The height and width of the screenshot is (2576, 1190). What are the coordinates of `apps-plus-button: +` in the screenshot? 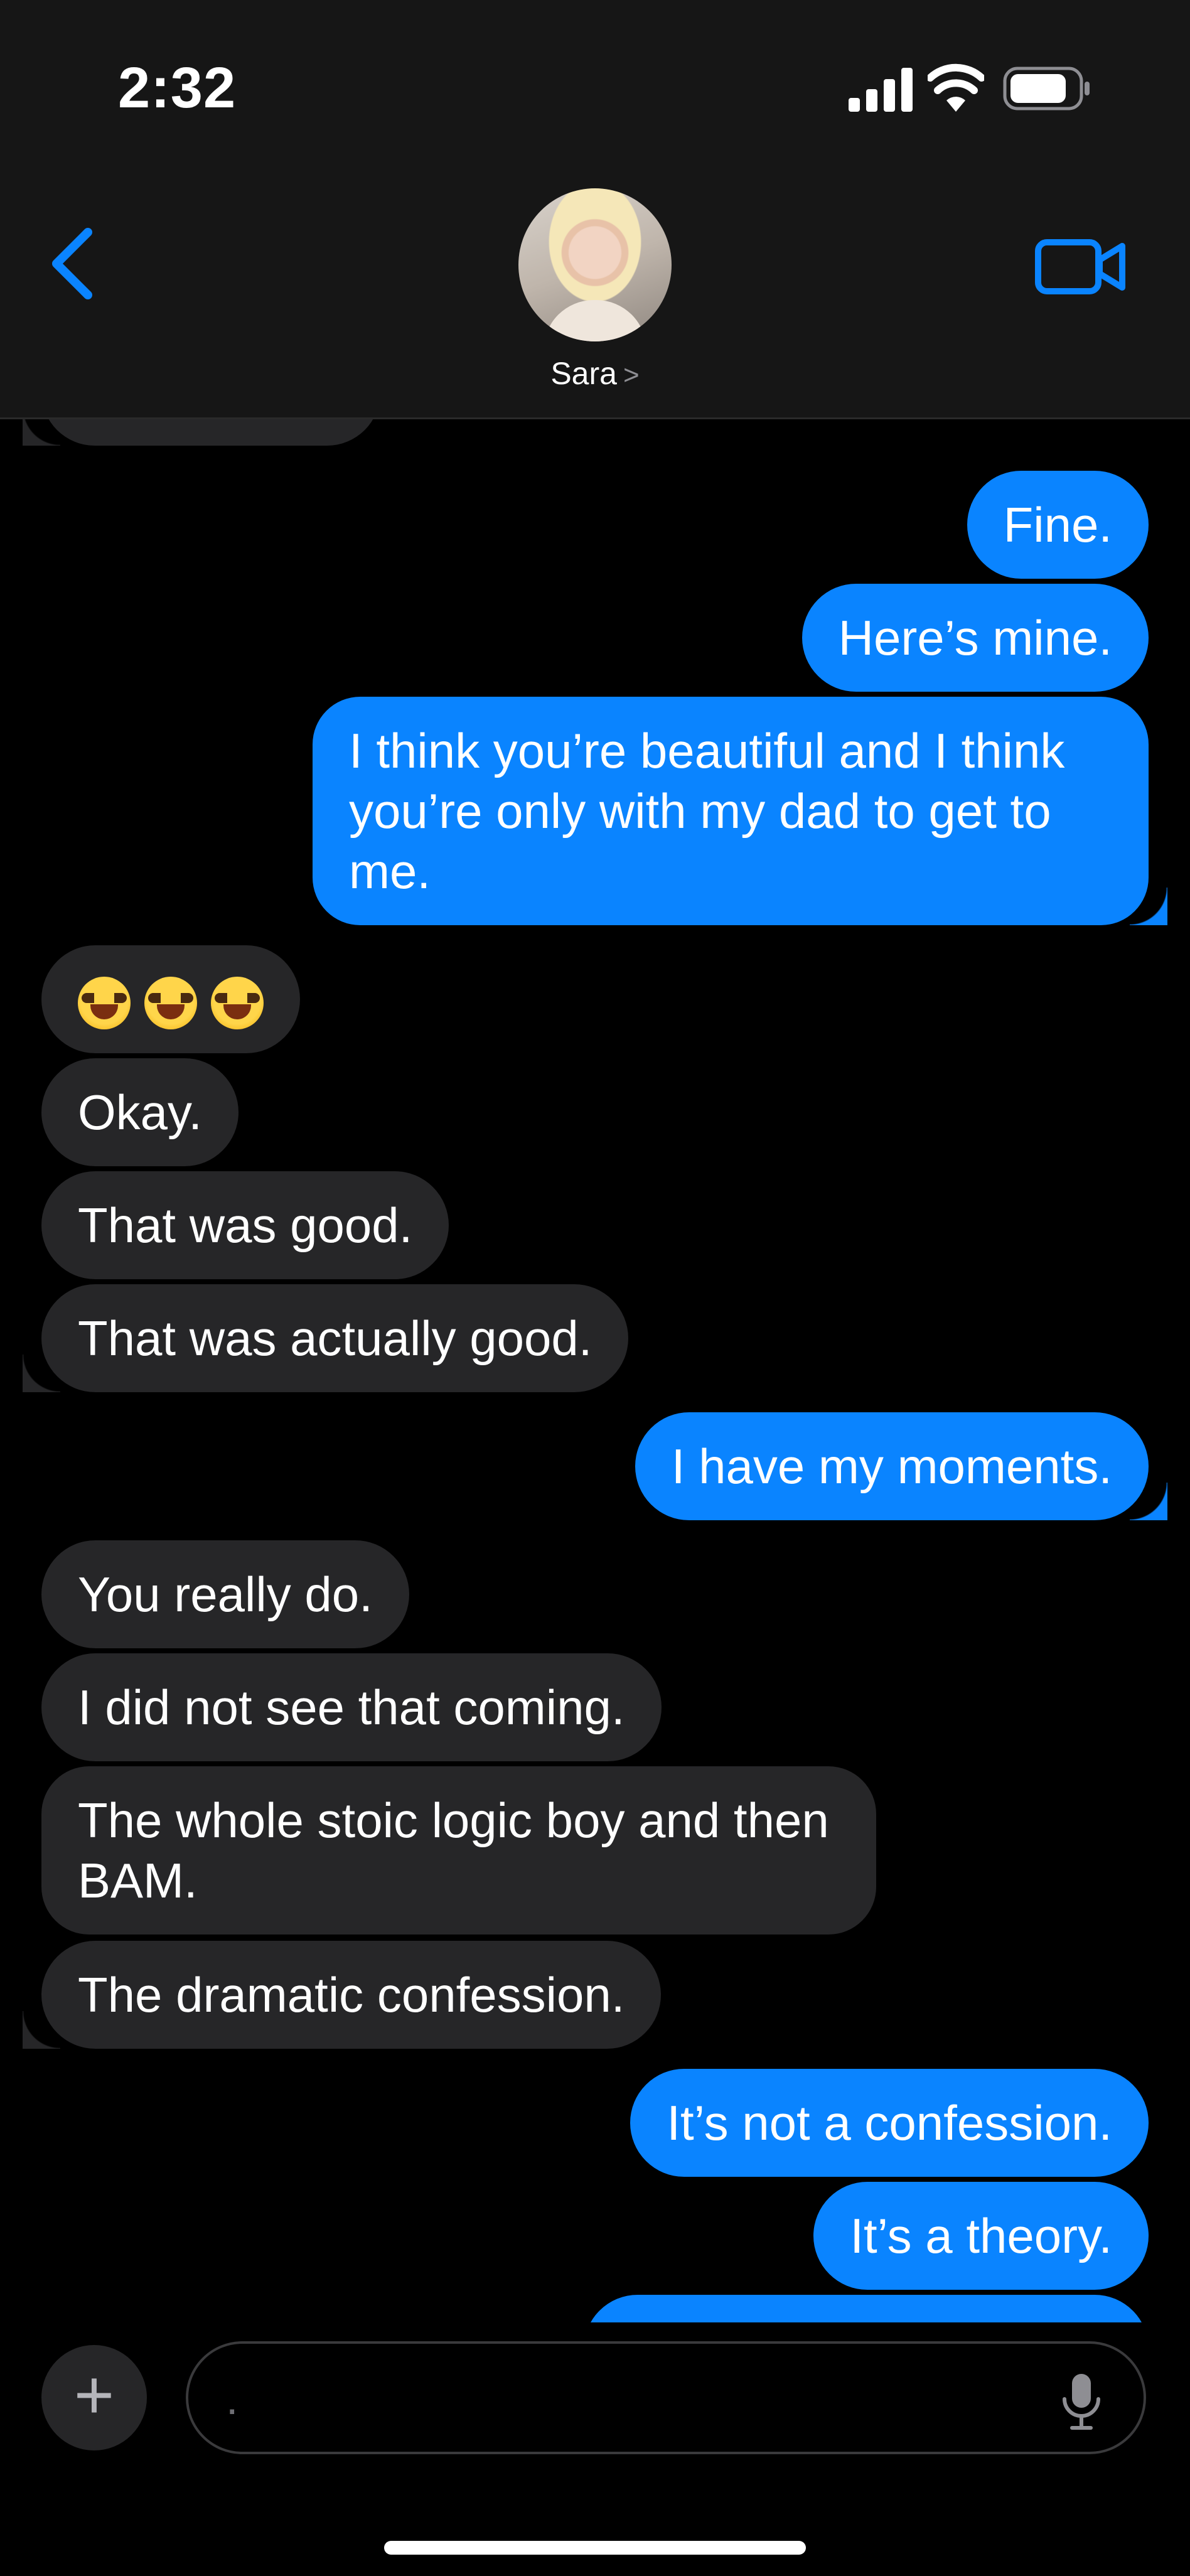 It's located at (94, 2397).